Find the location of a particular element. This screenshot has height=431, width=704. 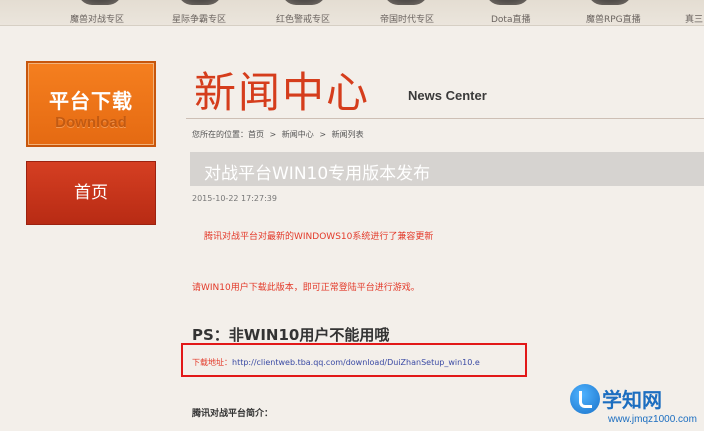

download-button-sublabel: Download is located at coordinates (91, 122).